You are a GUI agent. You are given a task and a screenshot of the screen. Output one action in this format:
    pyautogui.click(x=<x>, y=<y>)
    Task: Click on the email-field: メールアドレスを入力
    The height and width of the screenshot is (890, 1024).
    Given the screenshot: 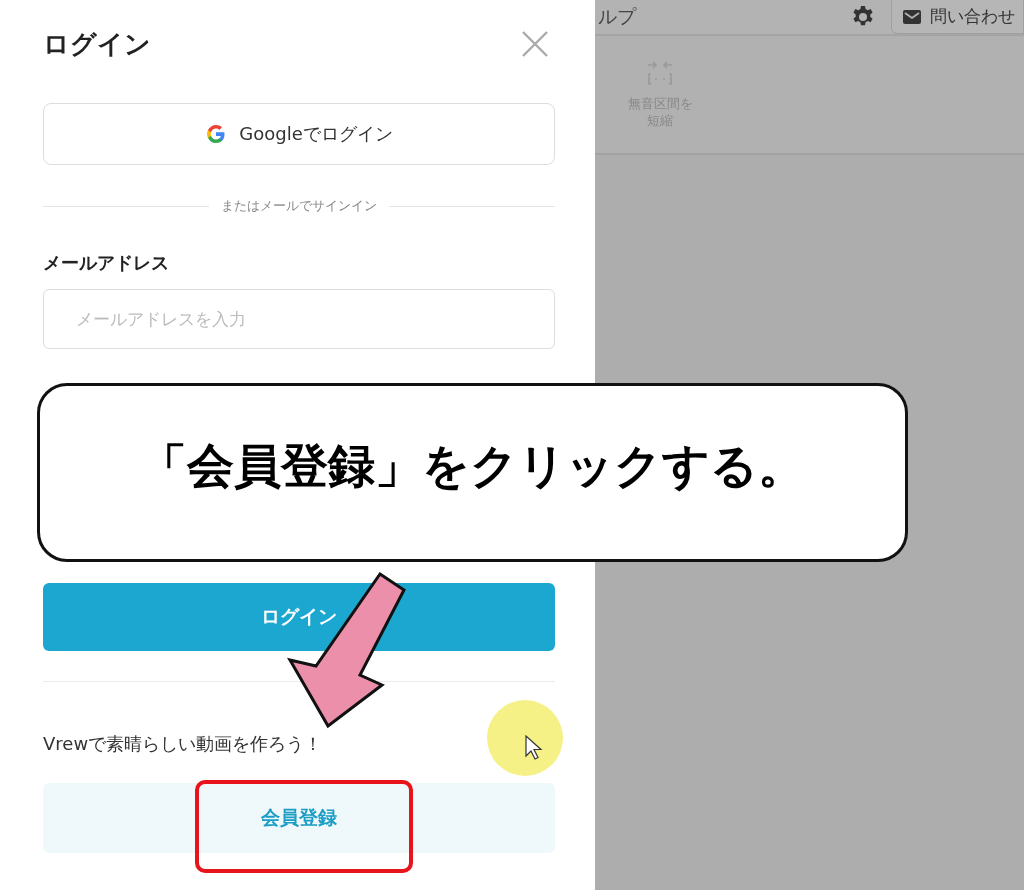 What is the action you would take?
    pyautogui.click(x=299, y=319)
    